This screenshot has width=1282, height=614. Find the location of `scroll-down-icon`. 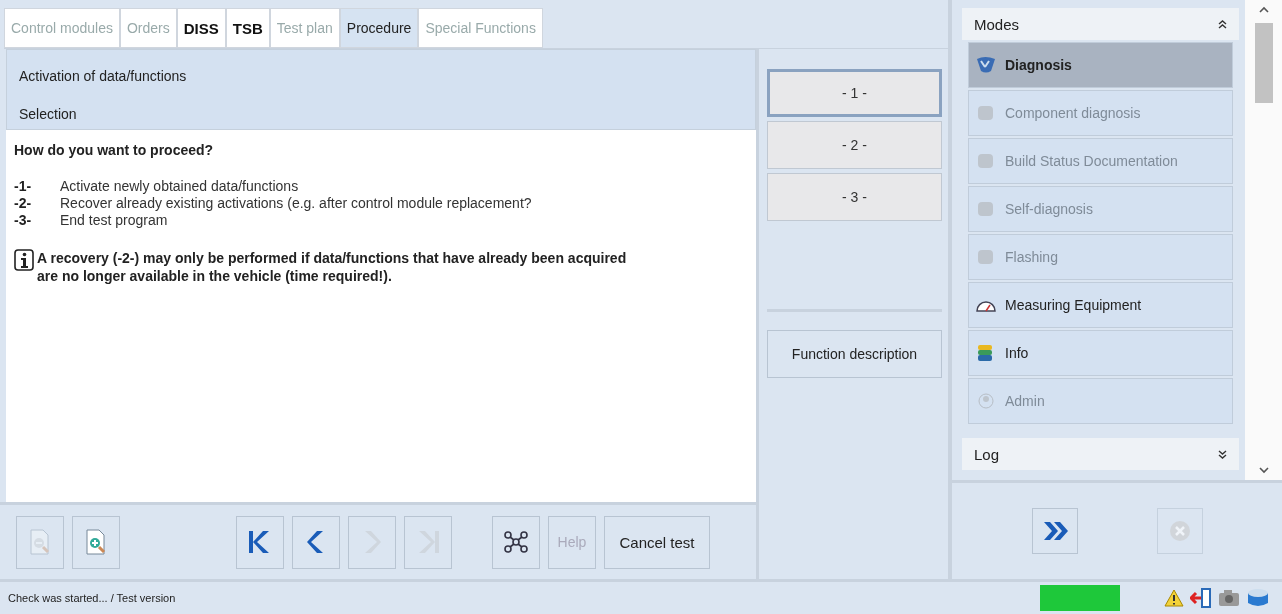

scroll-down-icon is located at coordinates (1263, 470).